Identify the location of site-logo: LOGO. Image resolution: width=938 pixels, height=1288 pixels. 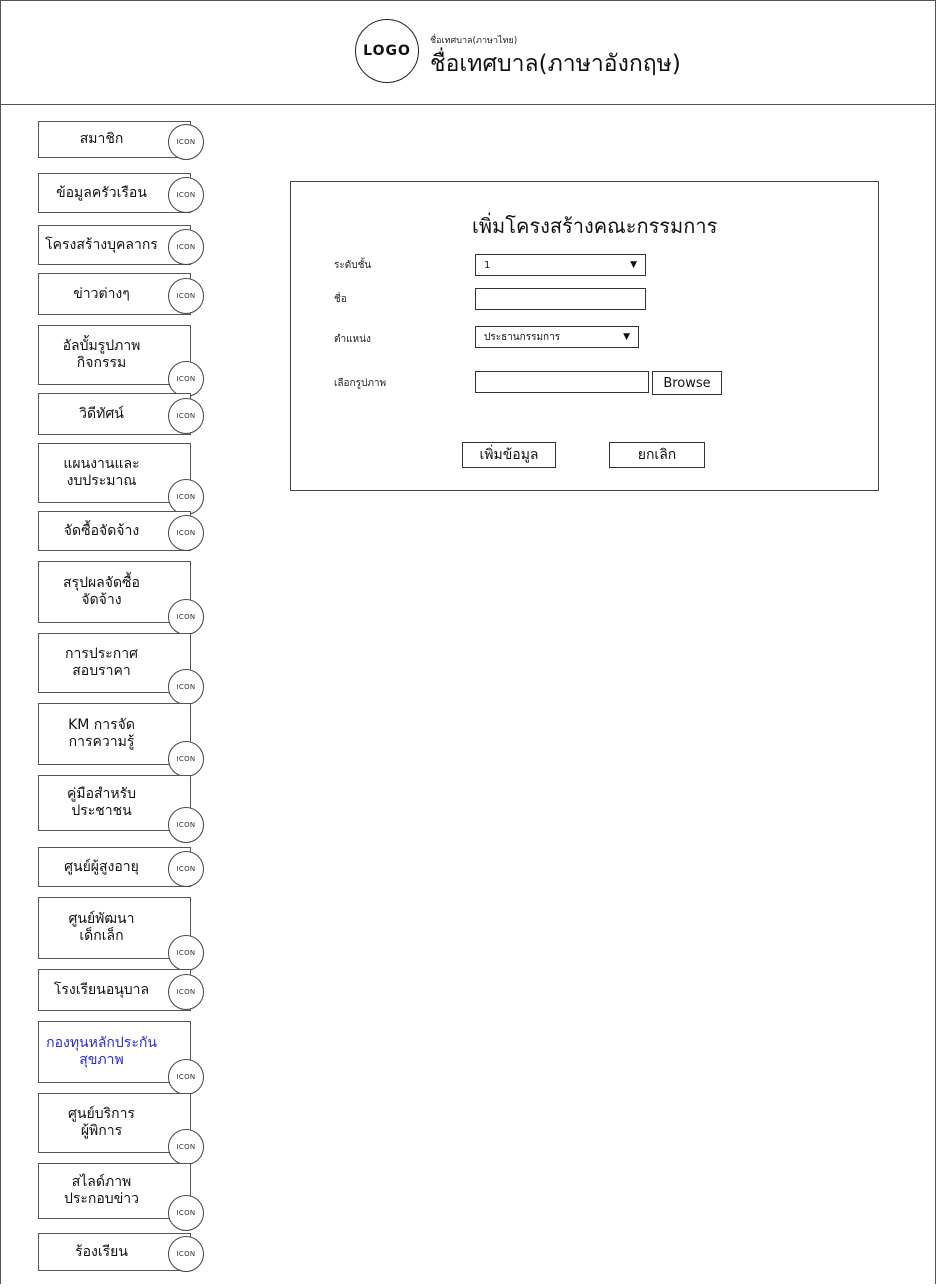
(387, 51).